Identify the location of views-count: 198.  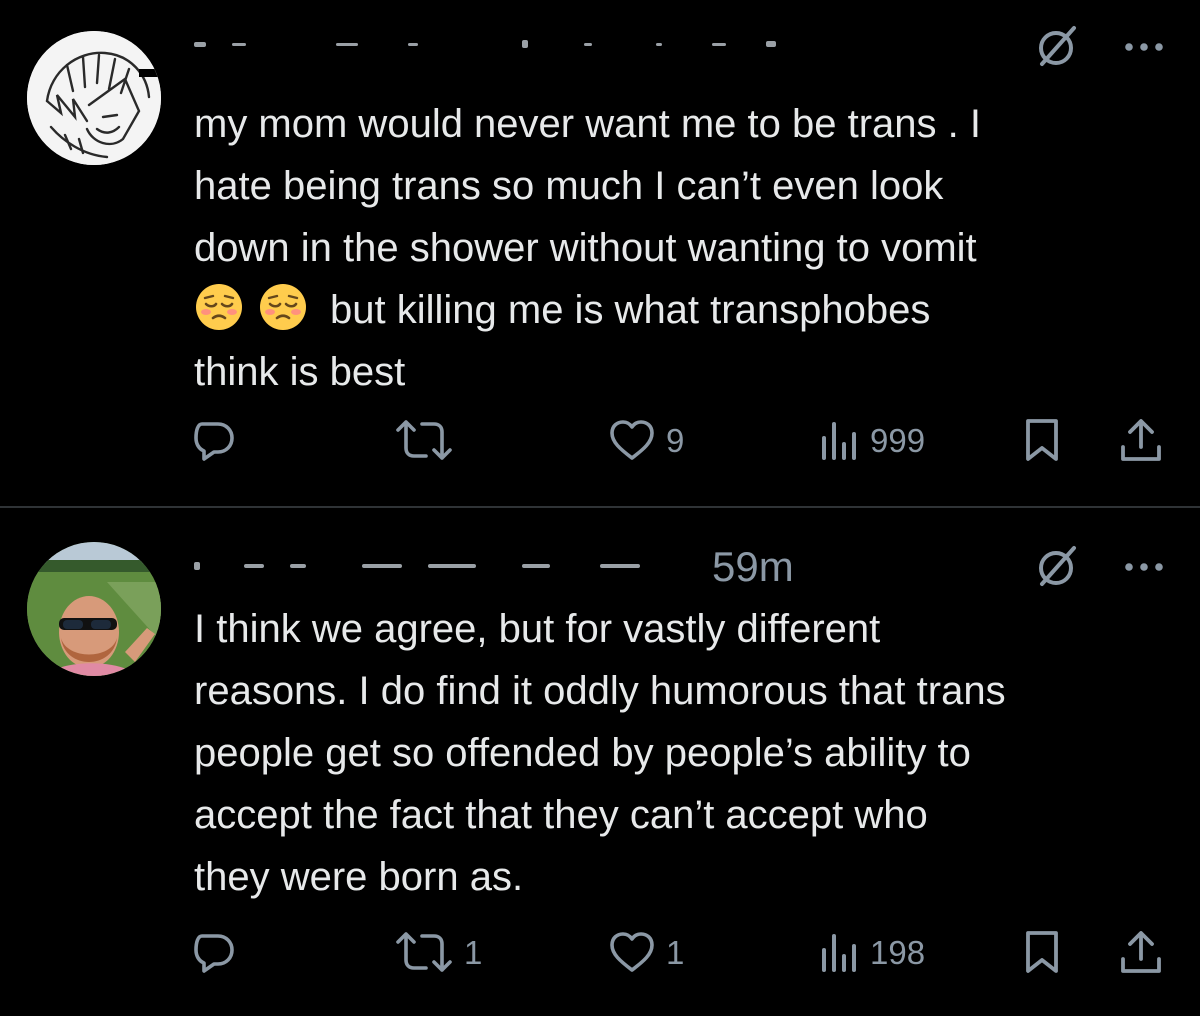
(898, 952).